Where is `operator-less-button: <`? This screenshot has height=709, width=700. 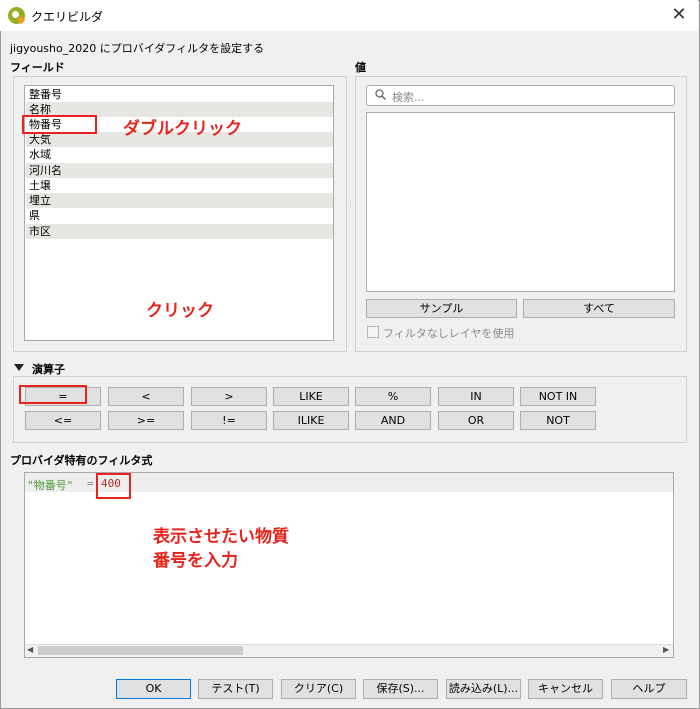
operator-less-button: < is located at coordinates (146, 396).